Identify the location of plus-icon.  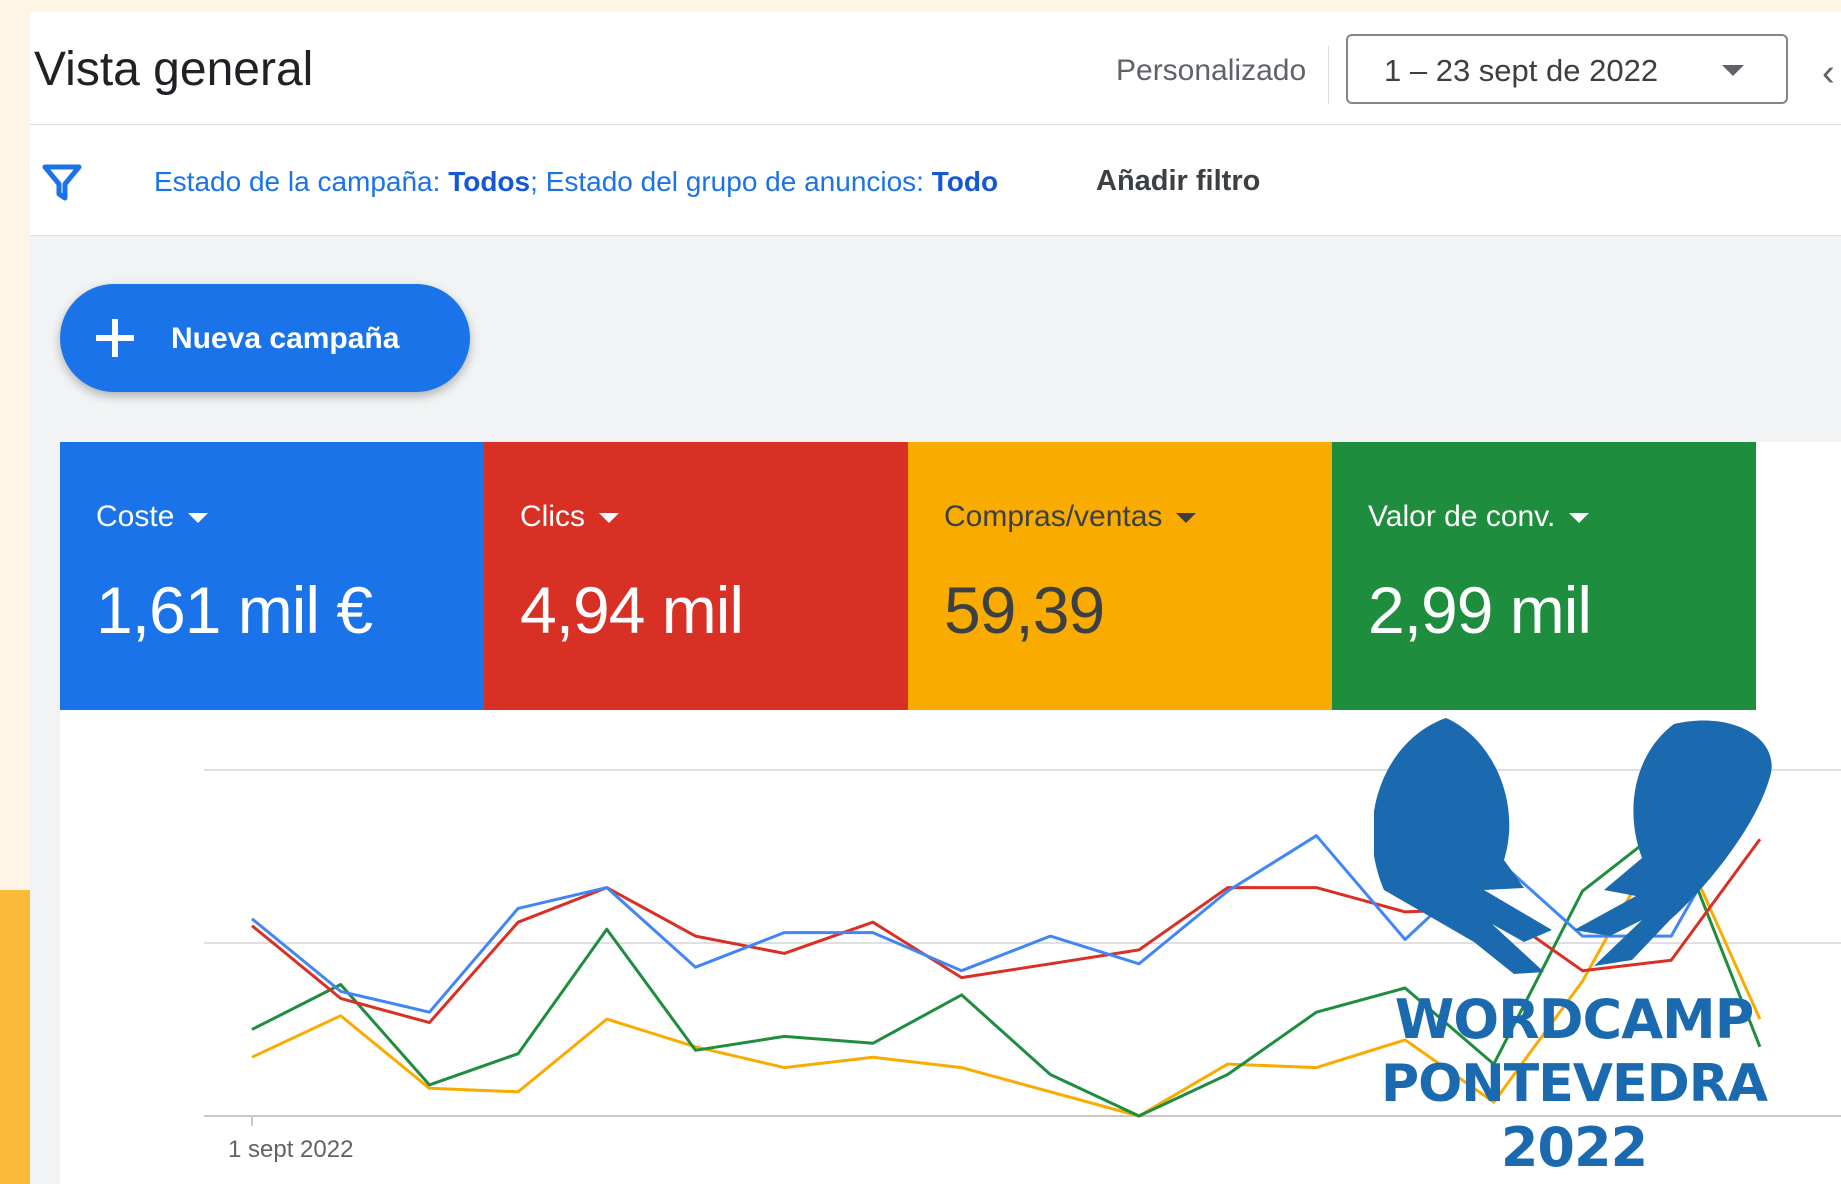
(115, 338).